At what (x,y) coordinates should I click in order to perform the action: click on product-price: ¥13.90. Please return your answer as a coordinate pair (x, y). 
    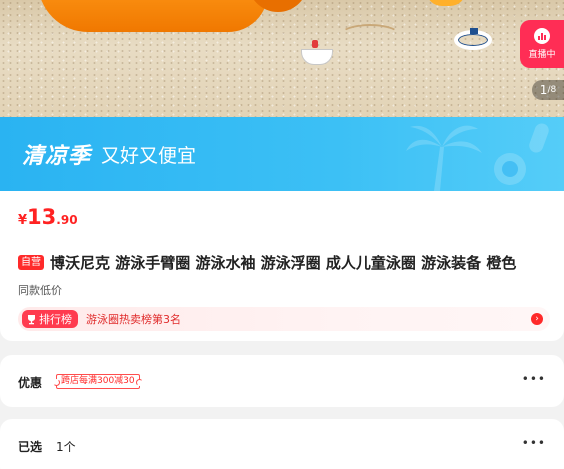
    Looking at the image, I should click on (48, 217).